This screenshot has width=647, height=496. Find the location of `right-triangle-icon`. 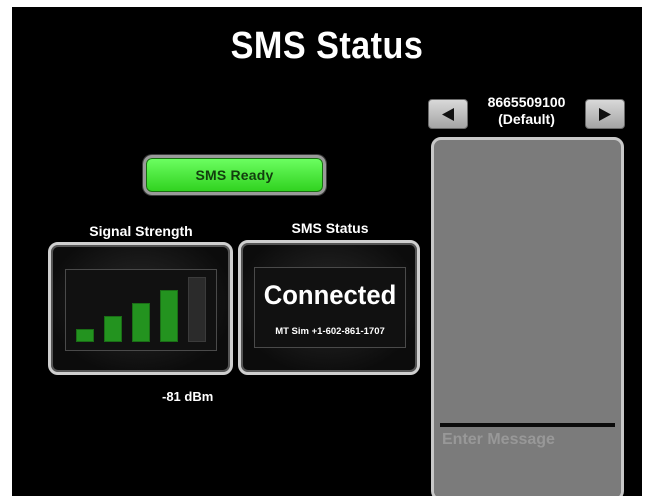

right-triangle-icon is located at coordinates (605, 114).